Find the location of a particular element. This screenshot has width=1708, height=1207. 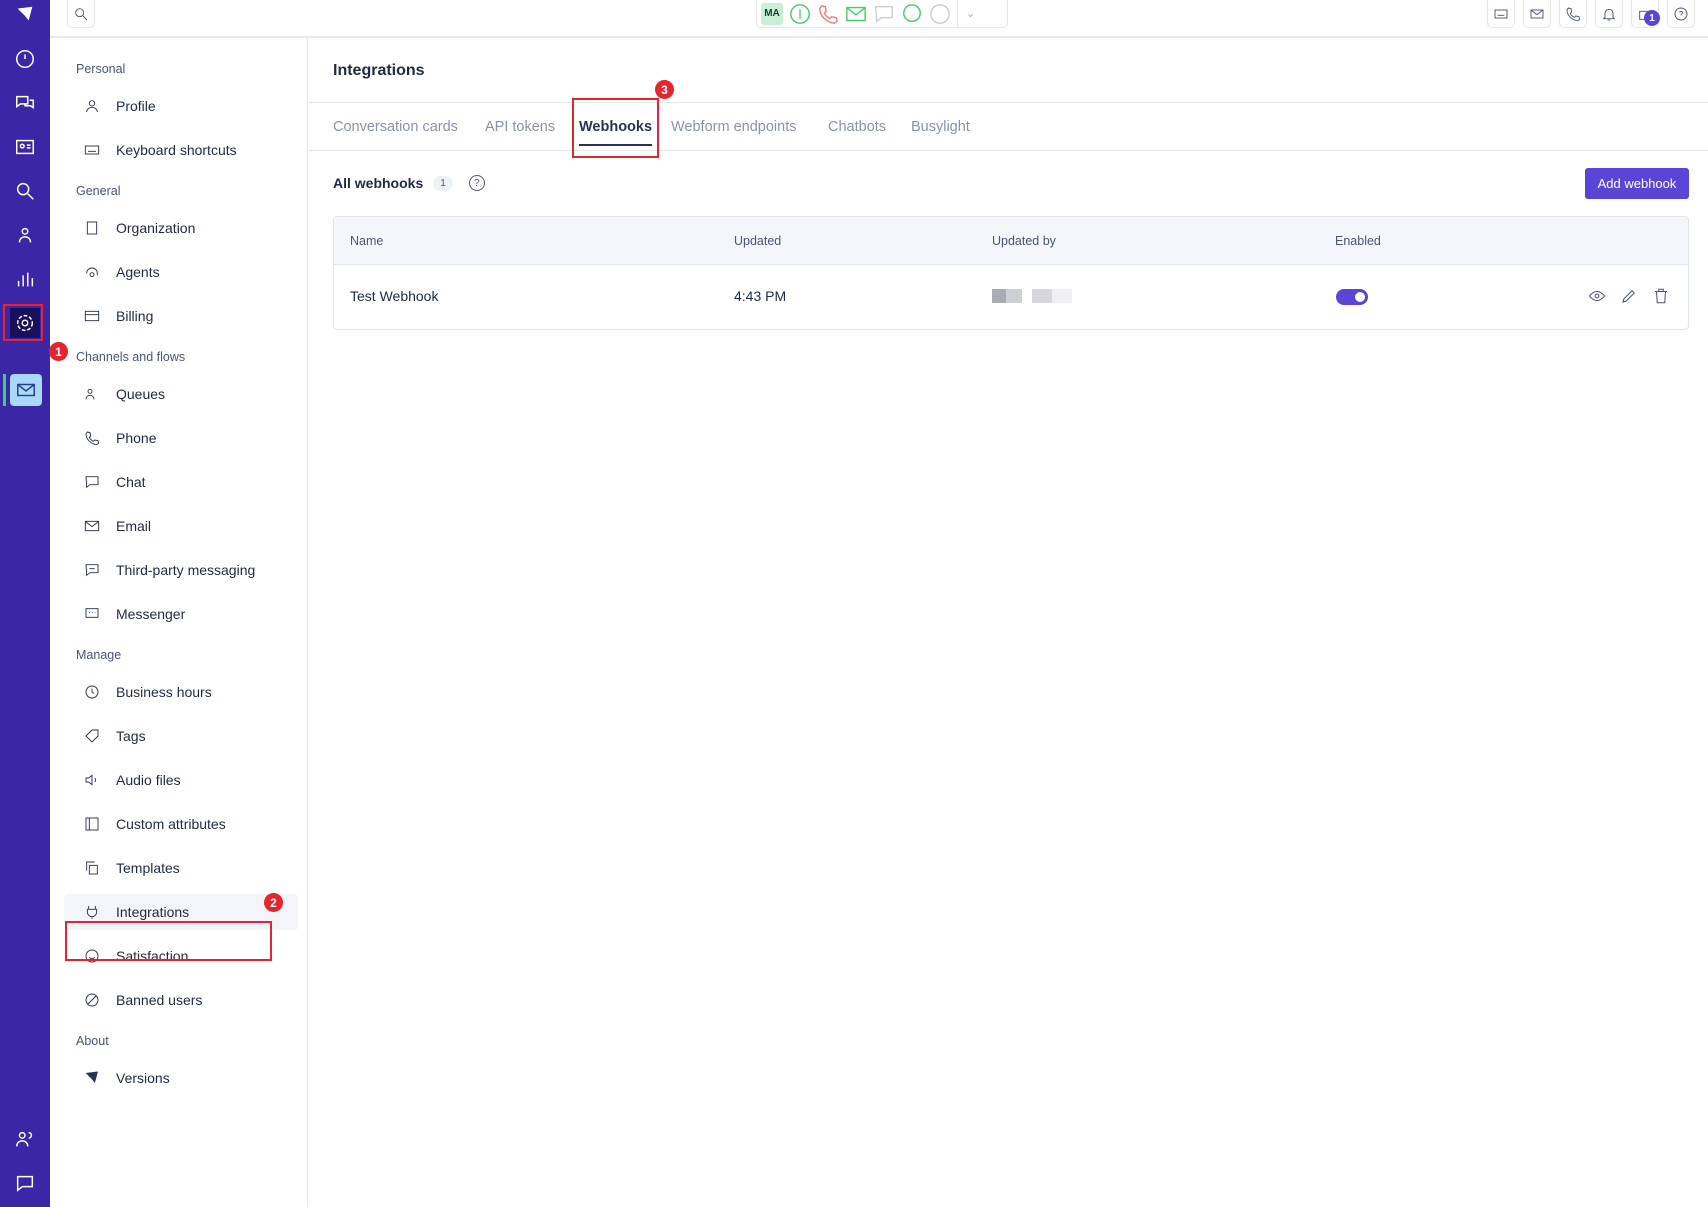

sidebar-item-messenger: Messenger is located at coordinates (181, 614).